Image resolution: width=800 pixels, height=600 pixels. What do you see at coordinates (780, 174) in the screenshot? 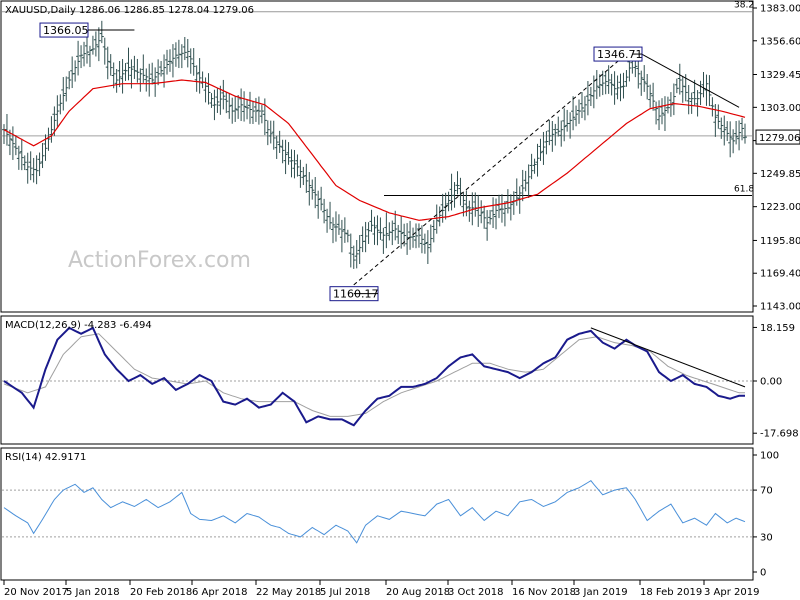
I see `price-tick-label: 1249.85` at bounding box center [780, 174].